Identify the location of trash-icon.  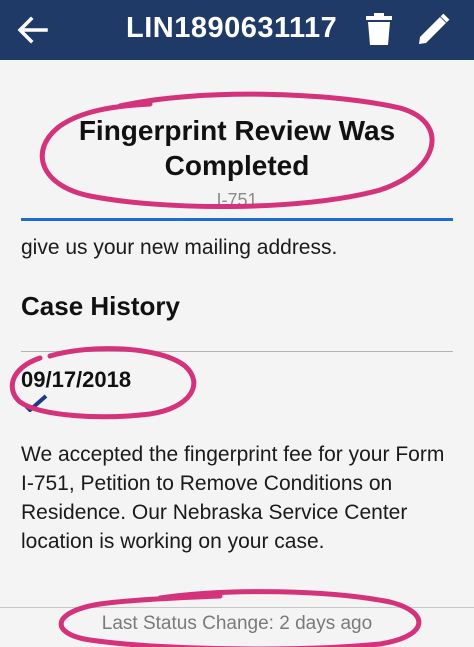
(379, 29).